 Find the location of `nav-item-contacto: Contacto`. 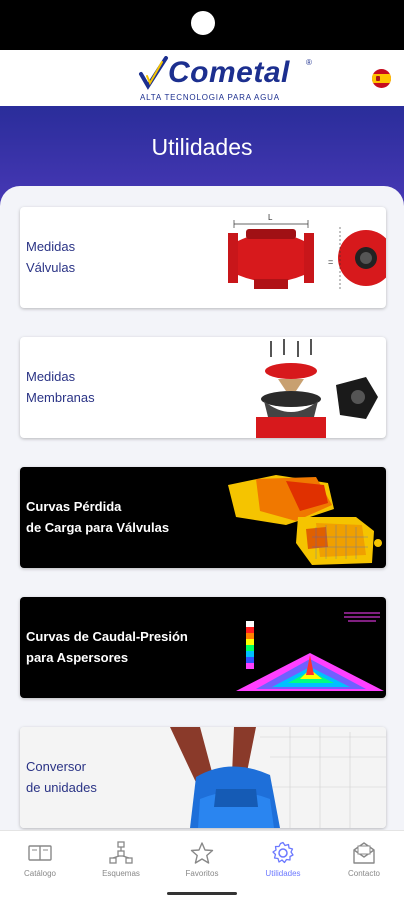

nav-item-contacto: Contacto is located at coordinates (364, 859).